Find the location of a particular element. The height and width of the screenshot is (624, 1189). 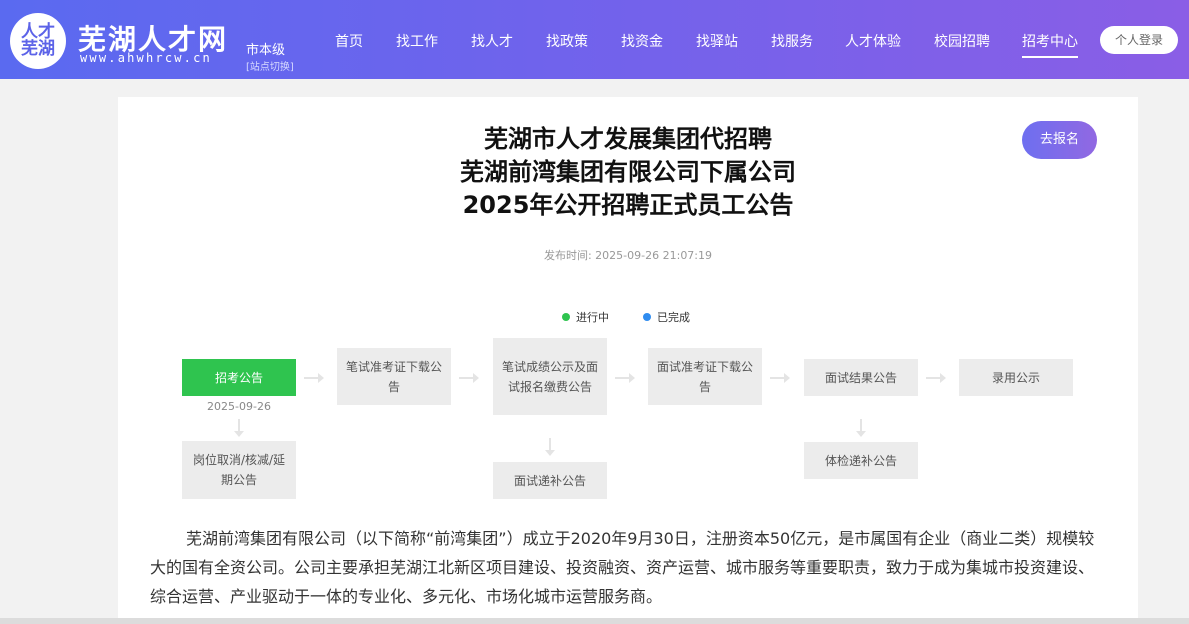

site-url: www.ahwhrcw.cn is located at coordinates (146, 58).